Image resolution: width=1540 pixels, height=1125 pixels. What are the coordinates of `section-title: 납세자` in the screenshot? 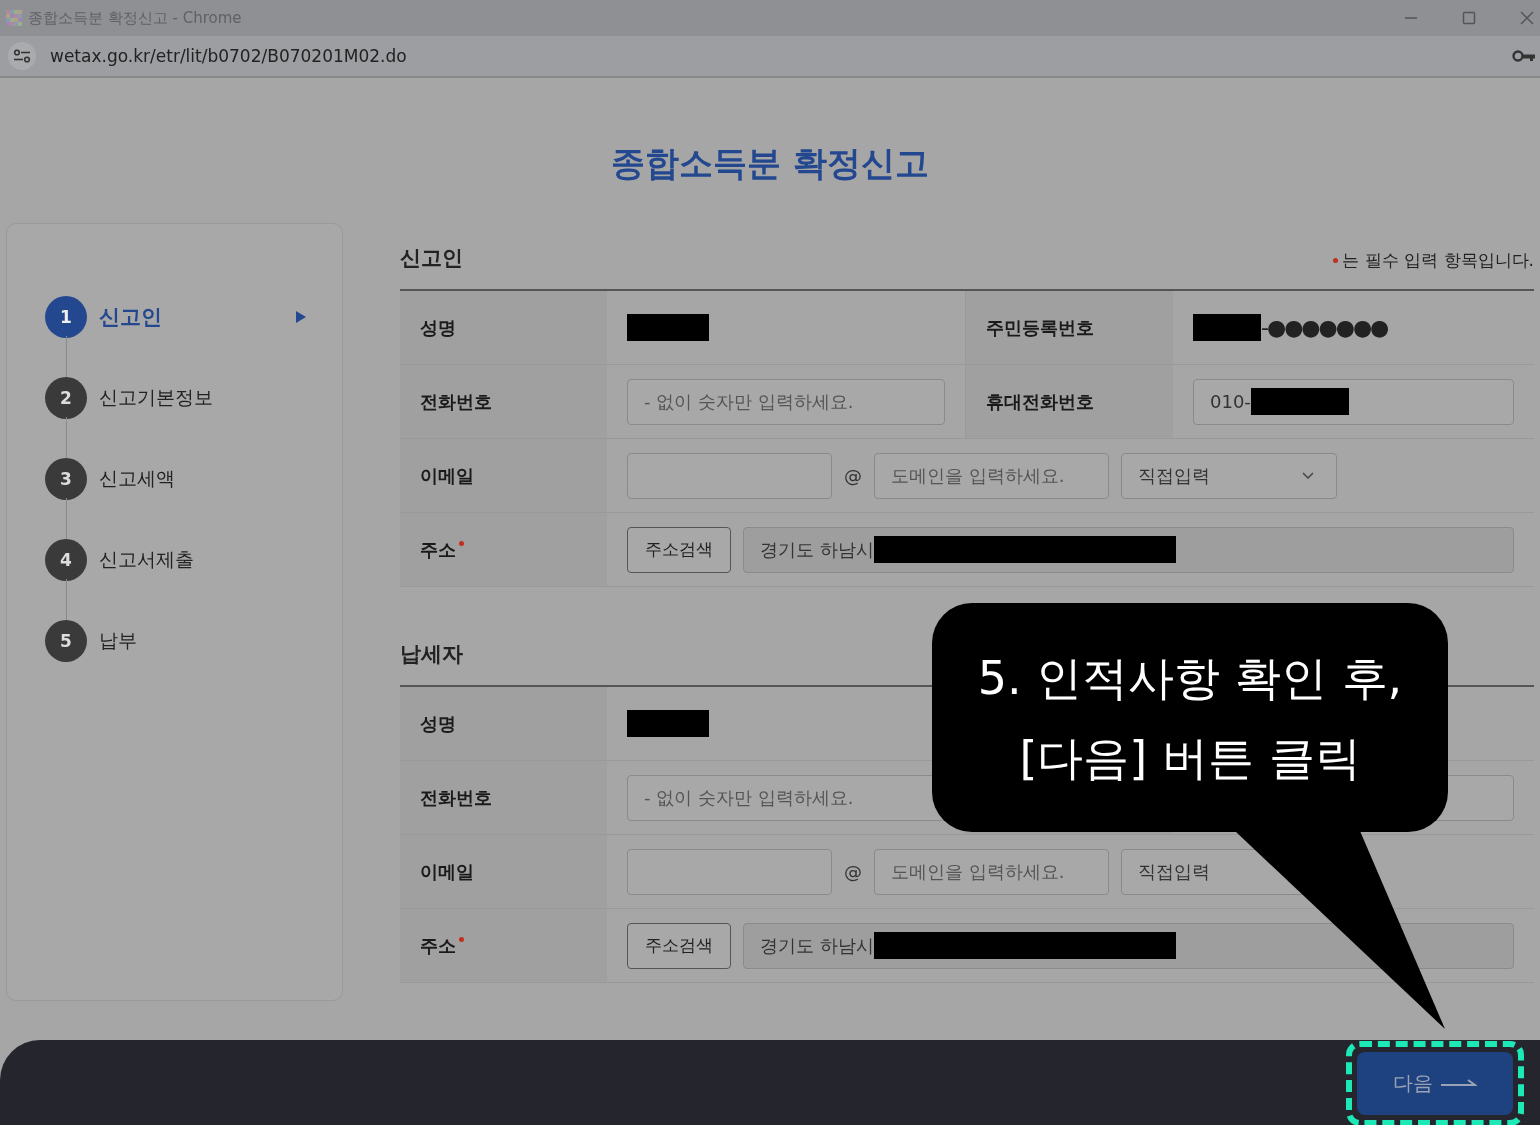 It's located at (431, 654).